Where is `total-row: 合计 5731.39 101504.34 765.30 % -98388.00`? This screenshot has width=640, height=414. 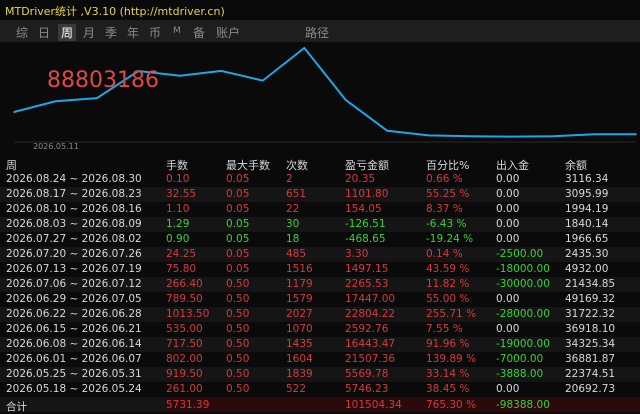
total-row: 合计 5731.39 101504.34 765.30 % -98388.00 is located at coordinates (320, 405).